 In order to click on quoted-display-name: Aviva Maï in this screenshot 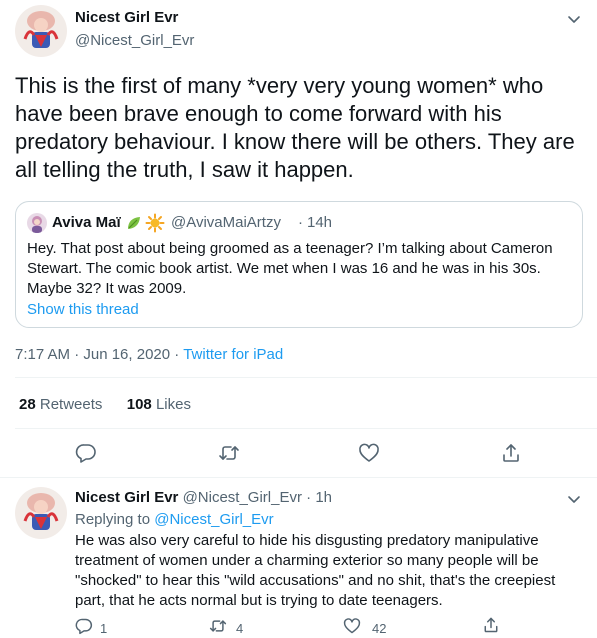, I will do `click(86, 222)`.